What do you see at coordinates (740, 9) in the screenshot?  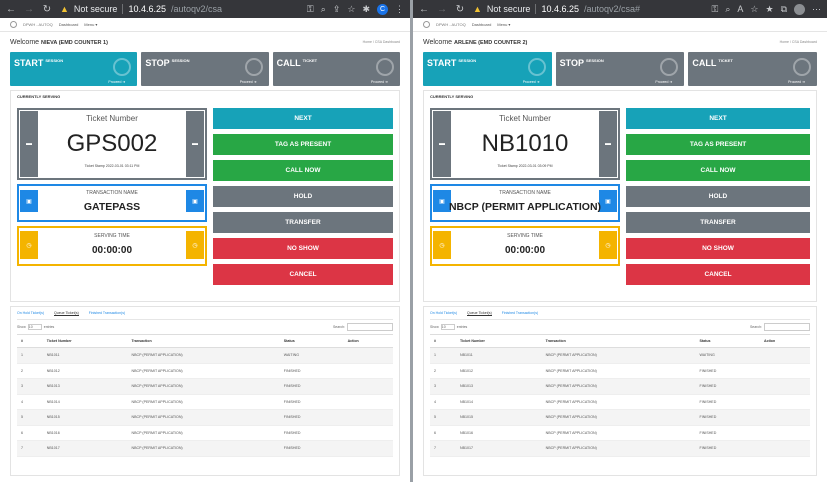 I see `read-aloud-icon: A` at bounding box center [740, 9].